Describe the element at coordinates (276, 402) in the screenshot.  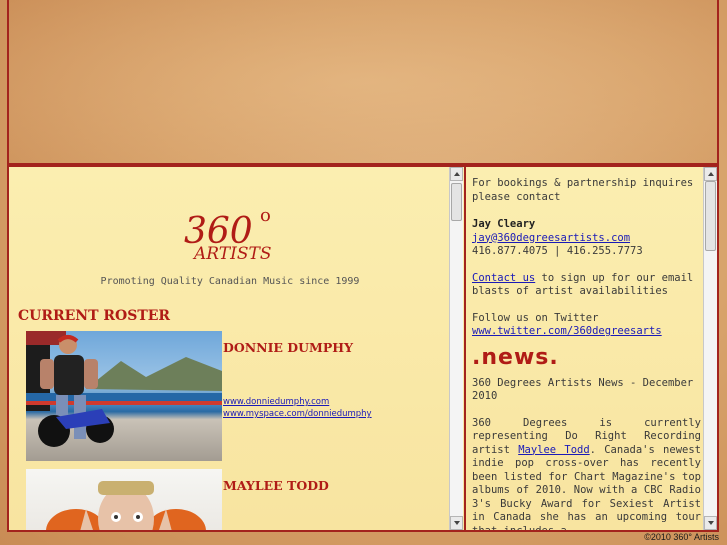
I see `artist-website-link: www.donniedumphy.com` at that location.